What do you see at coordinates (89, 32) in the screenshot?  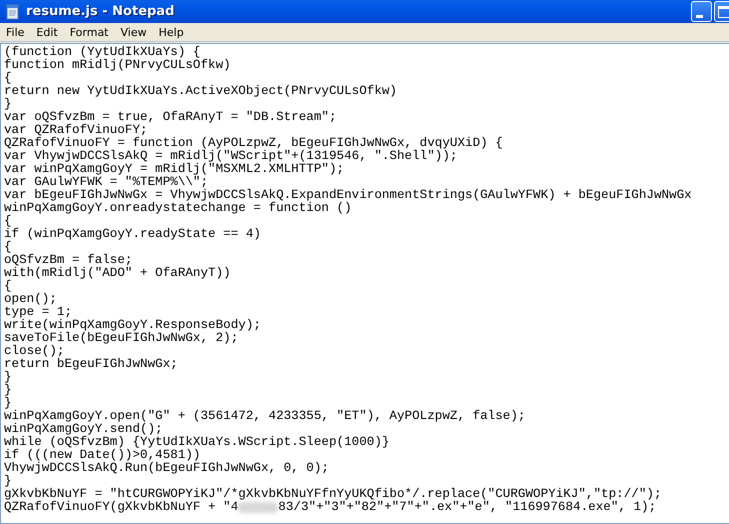 I see `menu-item: Format` at bounding box center [89, 32].